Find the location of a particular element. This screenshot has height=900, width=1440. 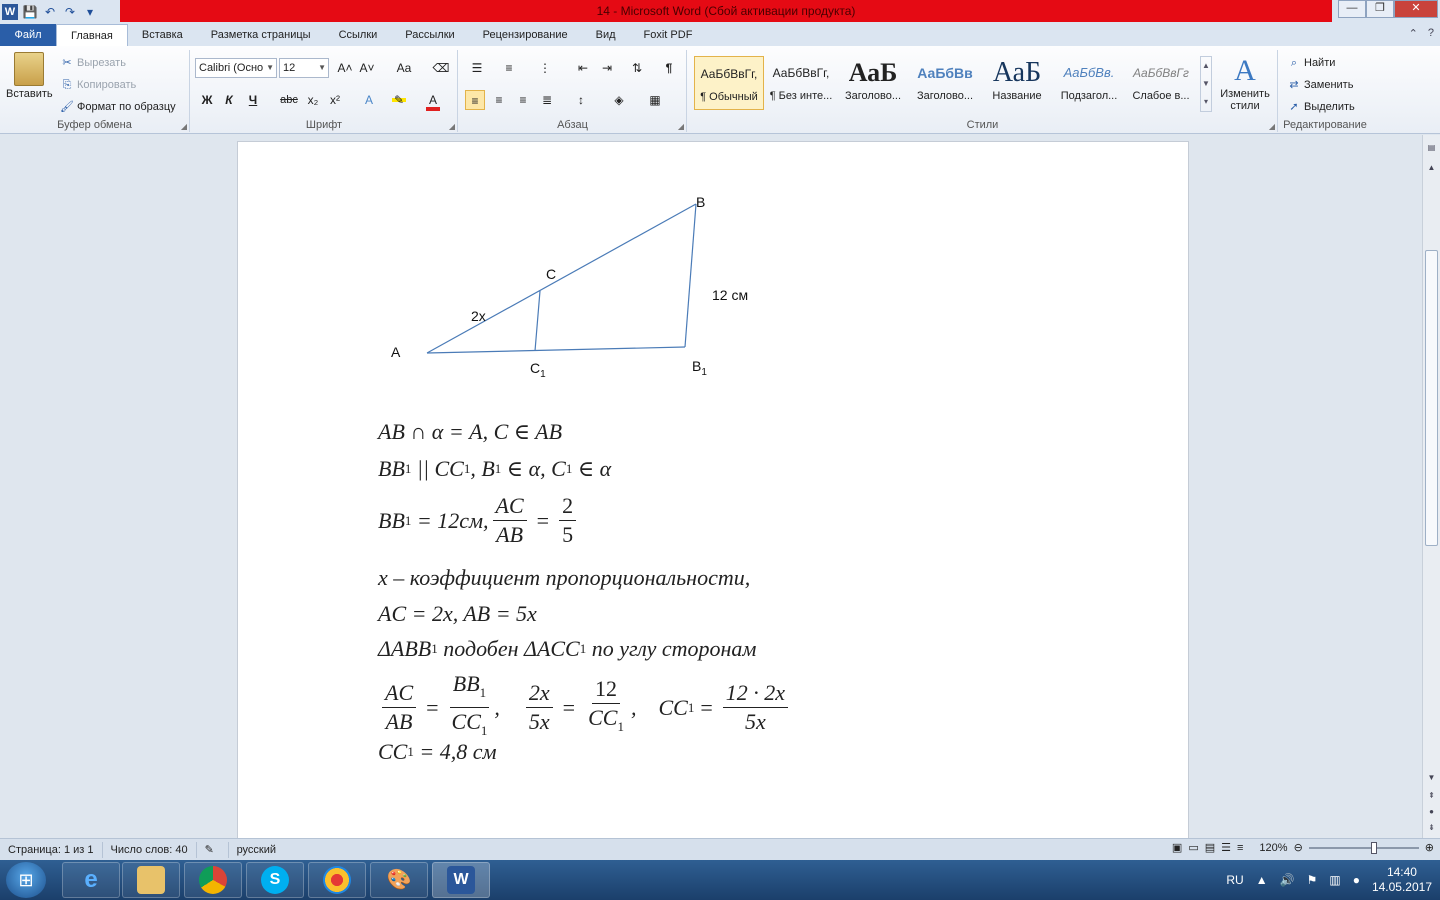

strikethrough-button: abc is located at coordinates (289, 100).